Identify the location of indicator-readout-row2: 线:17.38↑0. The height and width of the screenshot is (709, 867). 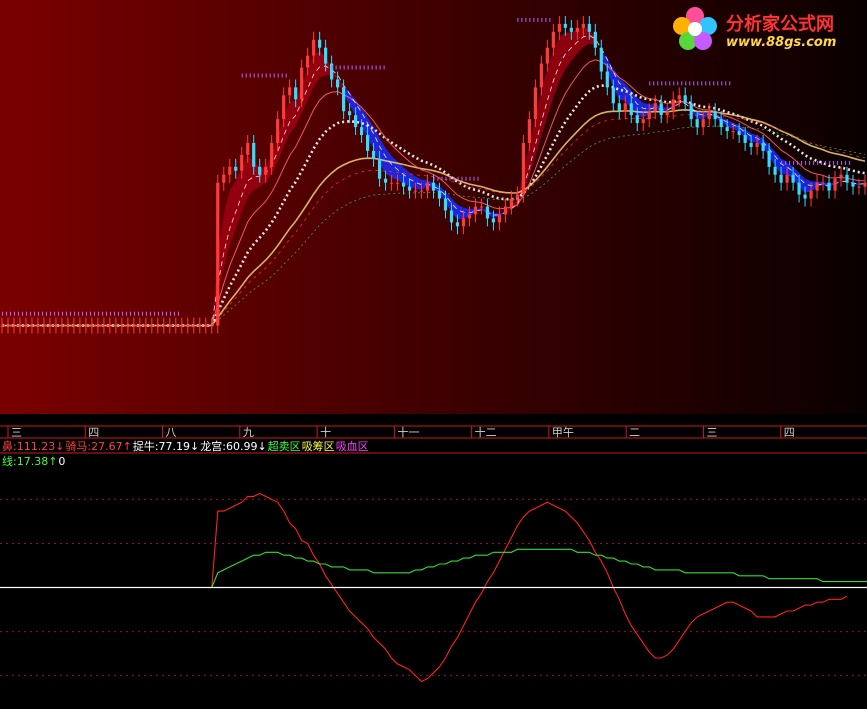
(34, 461).